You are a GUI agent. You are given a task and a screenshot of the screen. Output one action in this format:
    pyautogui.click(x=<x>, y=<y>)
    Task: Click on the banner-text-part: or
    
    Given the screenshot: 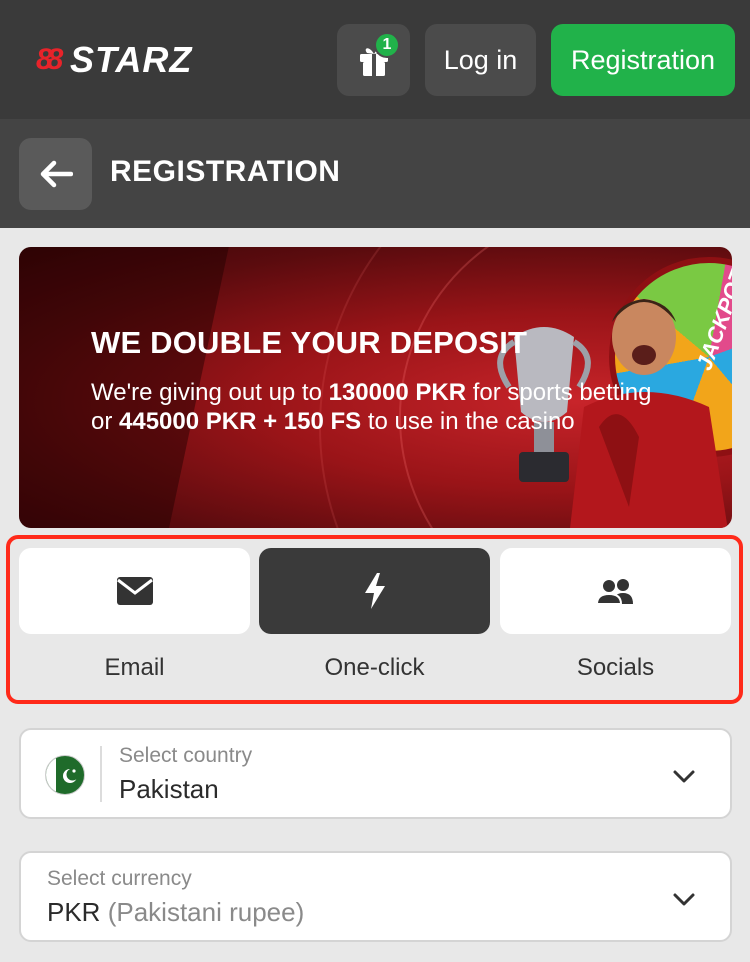 What is the action you would take?
    pyautogui.click(x=105, y=421)
    